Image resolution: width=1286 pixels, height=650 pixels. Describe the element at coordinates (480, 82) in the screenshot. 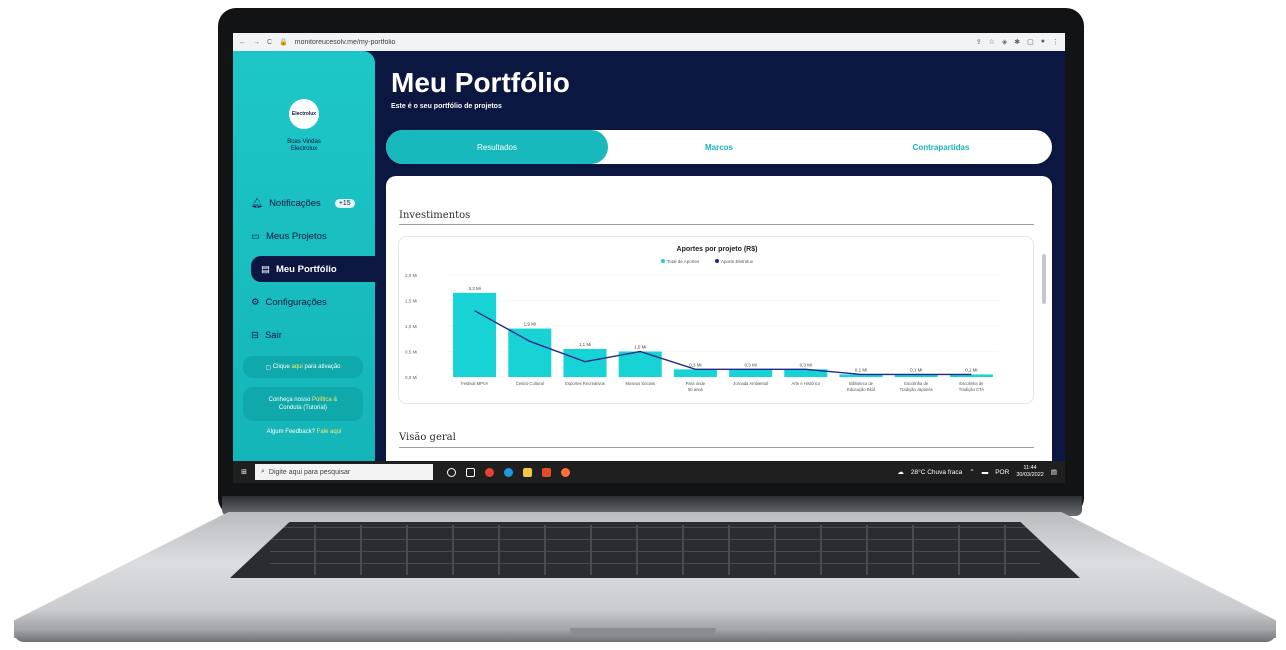

I see `page-title: Meu Portfólio` at that location.